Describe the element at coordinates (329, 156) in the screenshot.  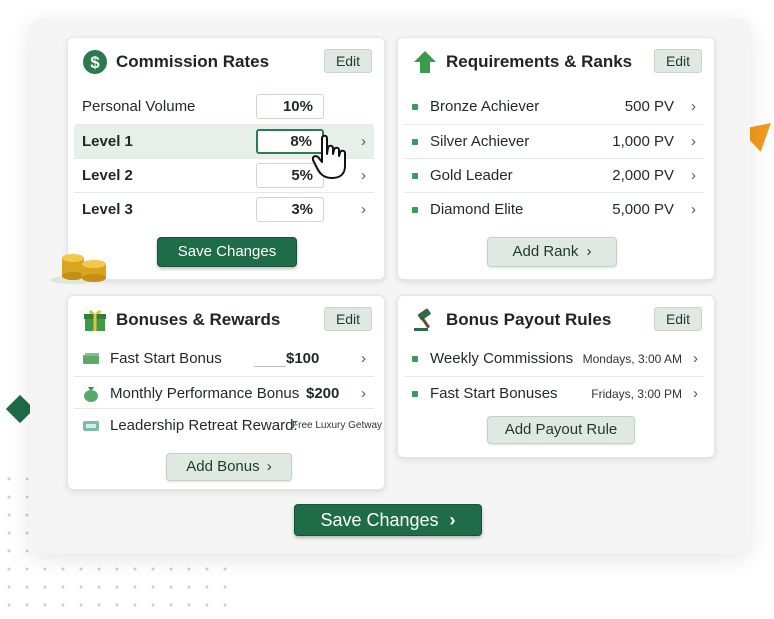
I see `hand-cursor-icon` at that location.